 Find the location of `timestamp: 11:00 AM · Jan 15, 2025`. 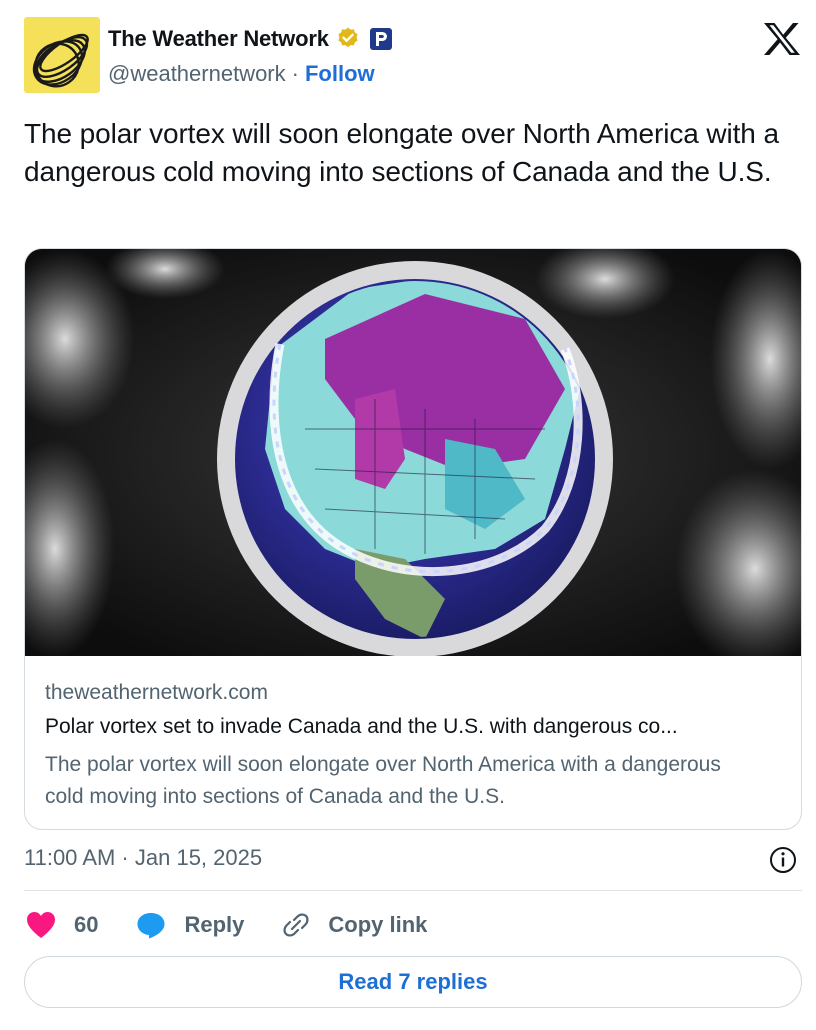

timestamp: 11:00 AM · Jan 15, 2025 is located at coordinates (143, 858).